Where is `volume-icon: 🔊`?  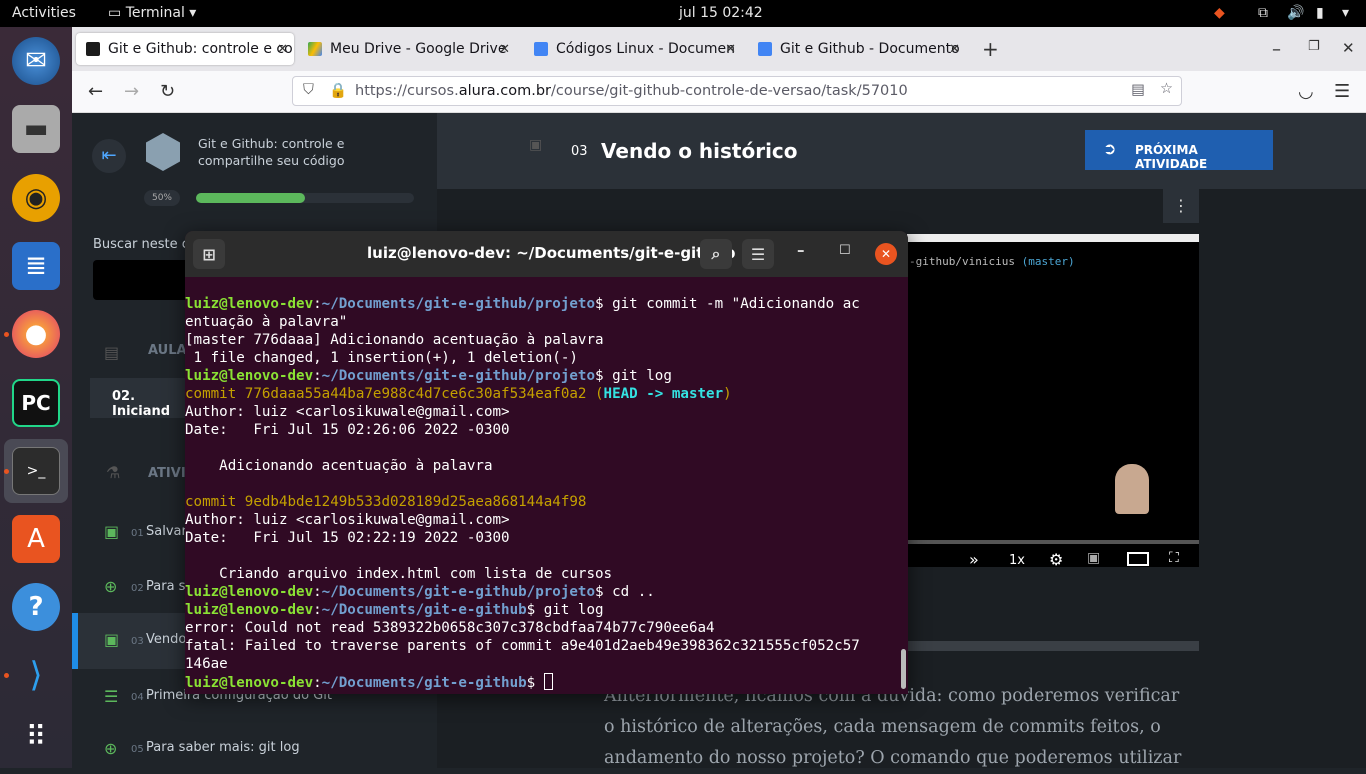
volume-icon: 🔊 is located at coordinates (1295, 13).